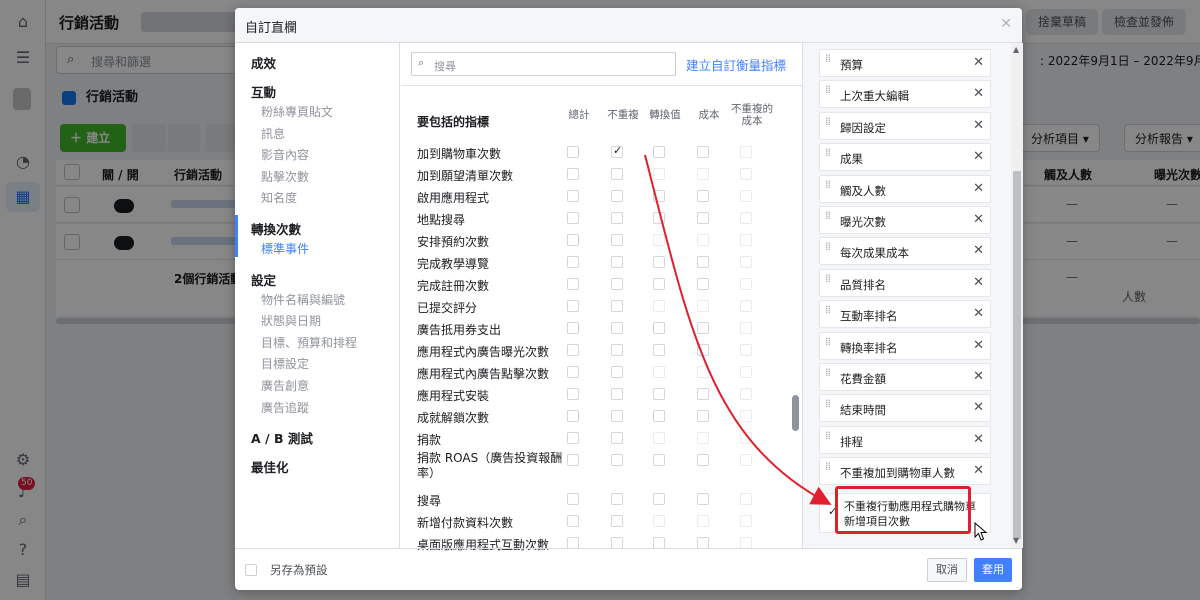 The width and height of the screenshot is (1200, 600). I want to click on cancel-button: 取消, so click(947, 570).